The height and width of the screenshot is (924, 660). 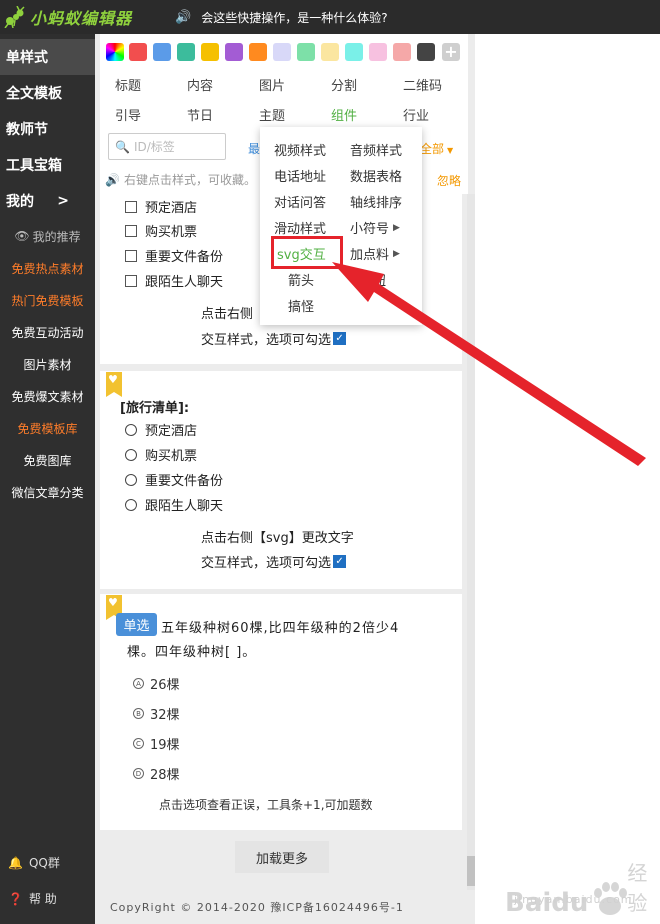 I want to click on search-input: 🔍 ID/标签, so click(x=167, y=146).